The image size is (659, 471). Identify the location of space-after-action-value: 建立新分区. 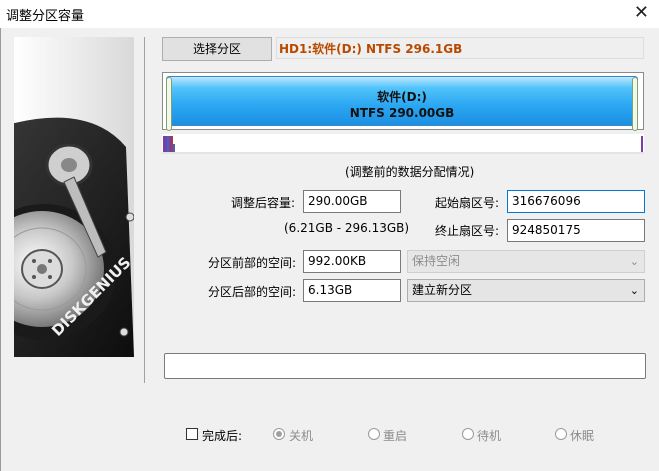
(442, 290).